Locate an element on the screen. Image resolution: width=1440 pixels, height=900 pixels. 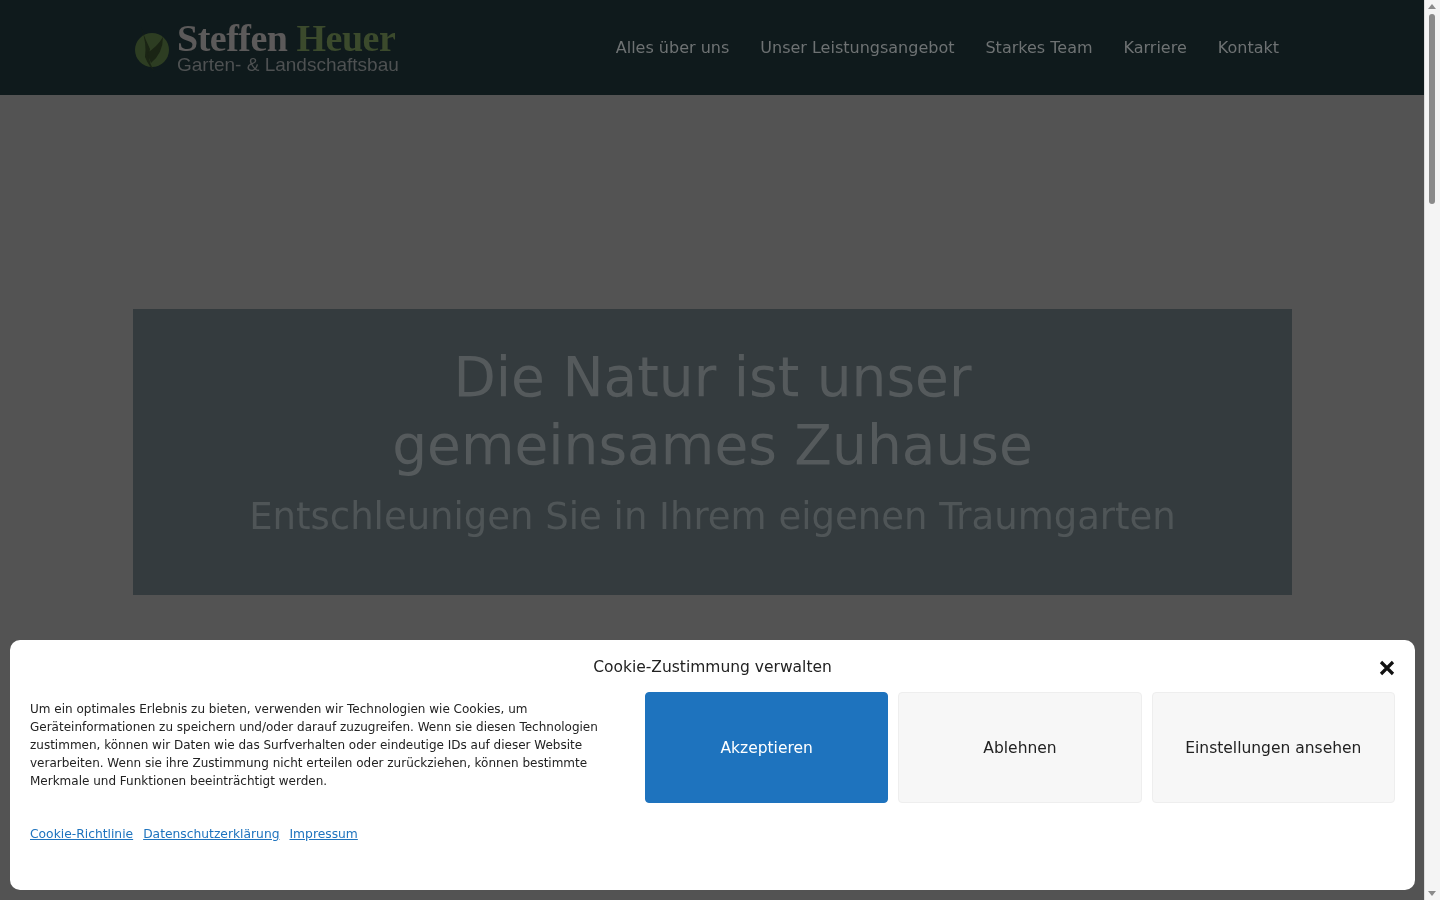
accept-button: Akzeptieren is located at coordinates (767, 747).